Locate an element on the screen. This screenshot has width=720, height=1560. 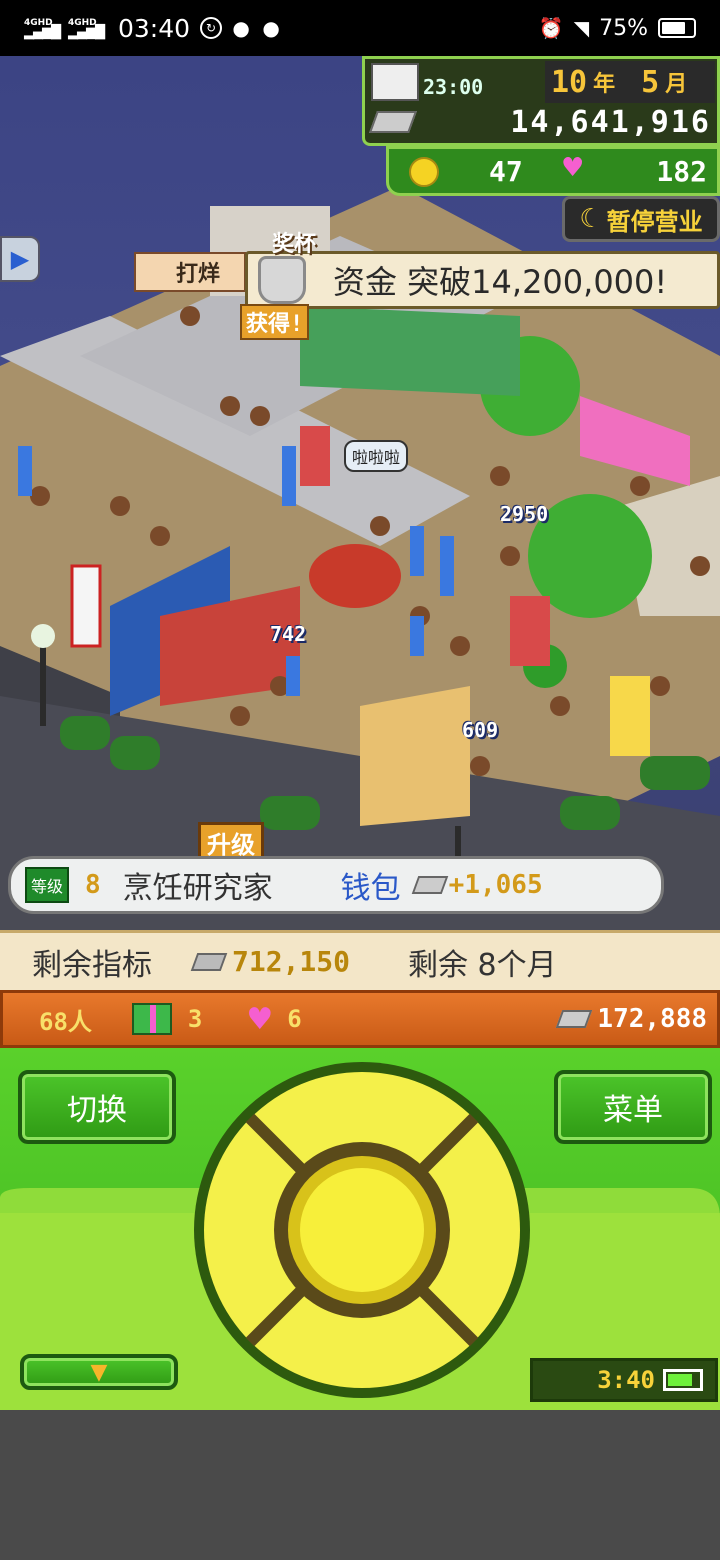
heart-icon-strip: ♥ is located at coordinates (260, 1019).